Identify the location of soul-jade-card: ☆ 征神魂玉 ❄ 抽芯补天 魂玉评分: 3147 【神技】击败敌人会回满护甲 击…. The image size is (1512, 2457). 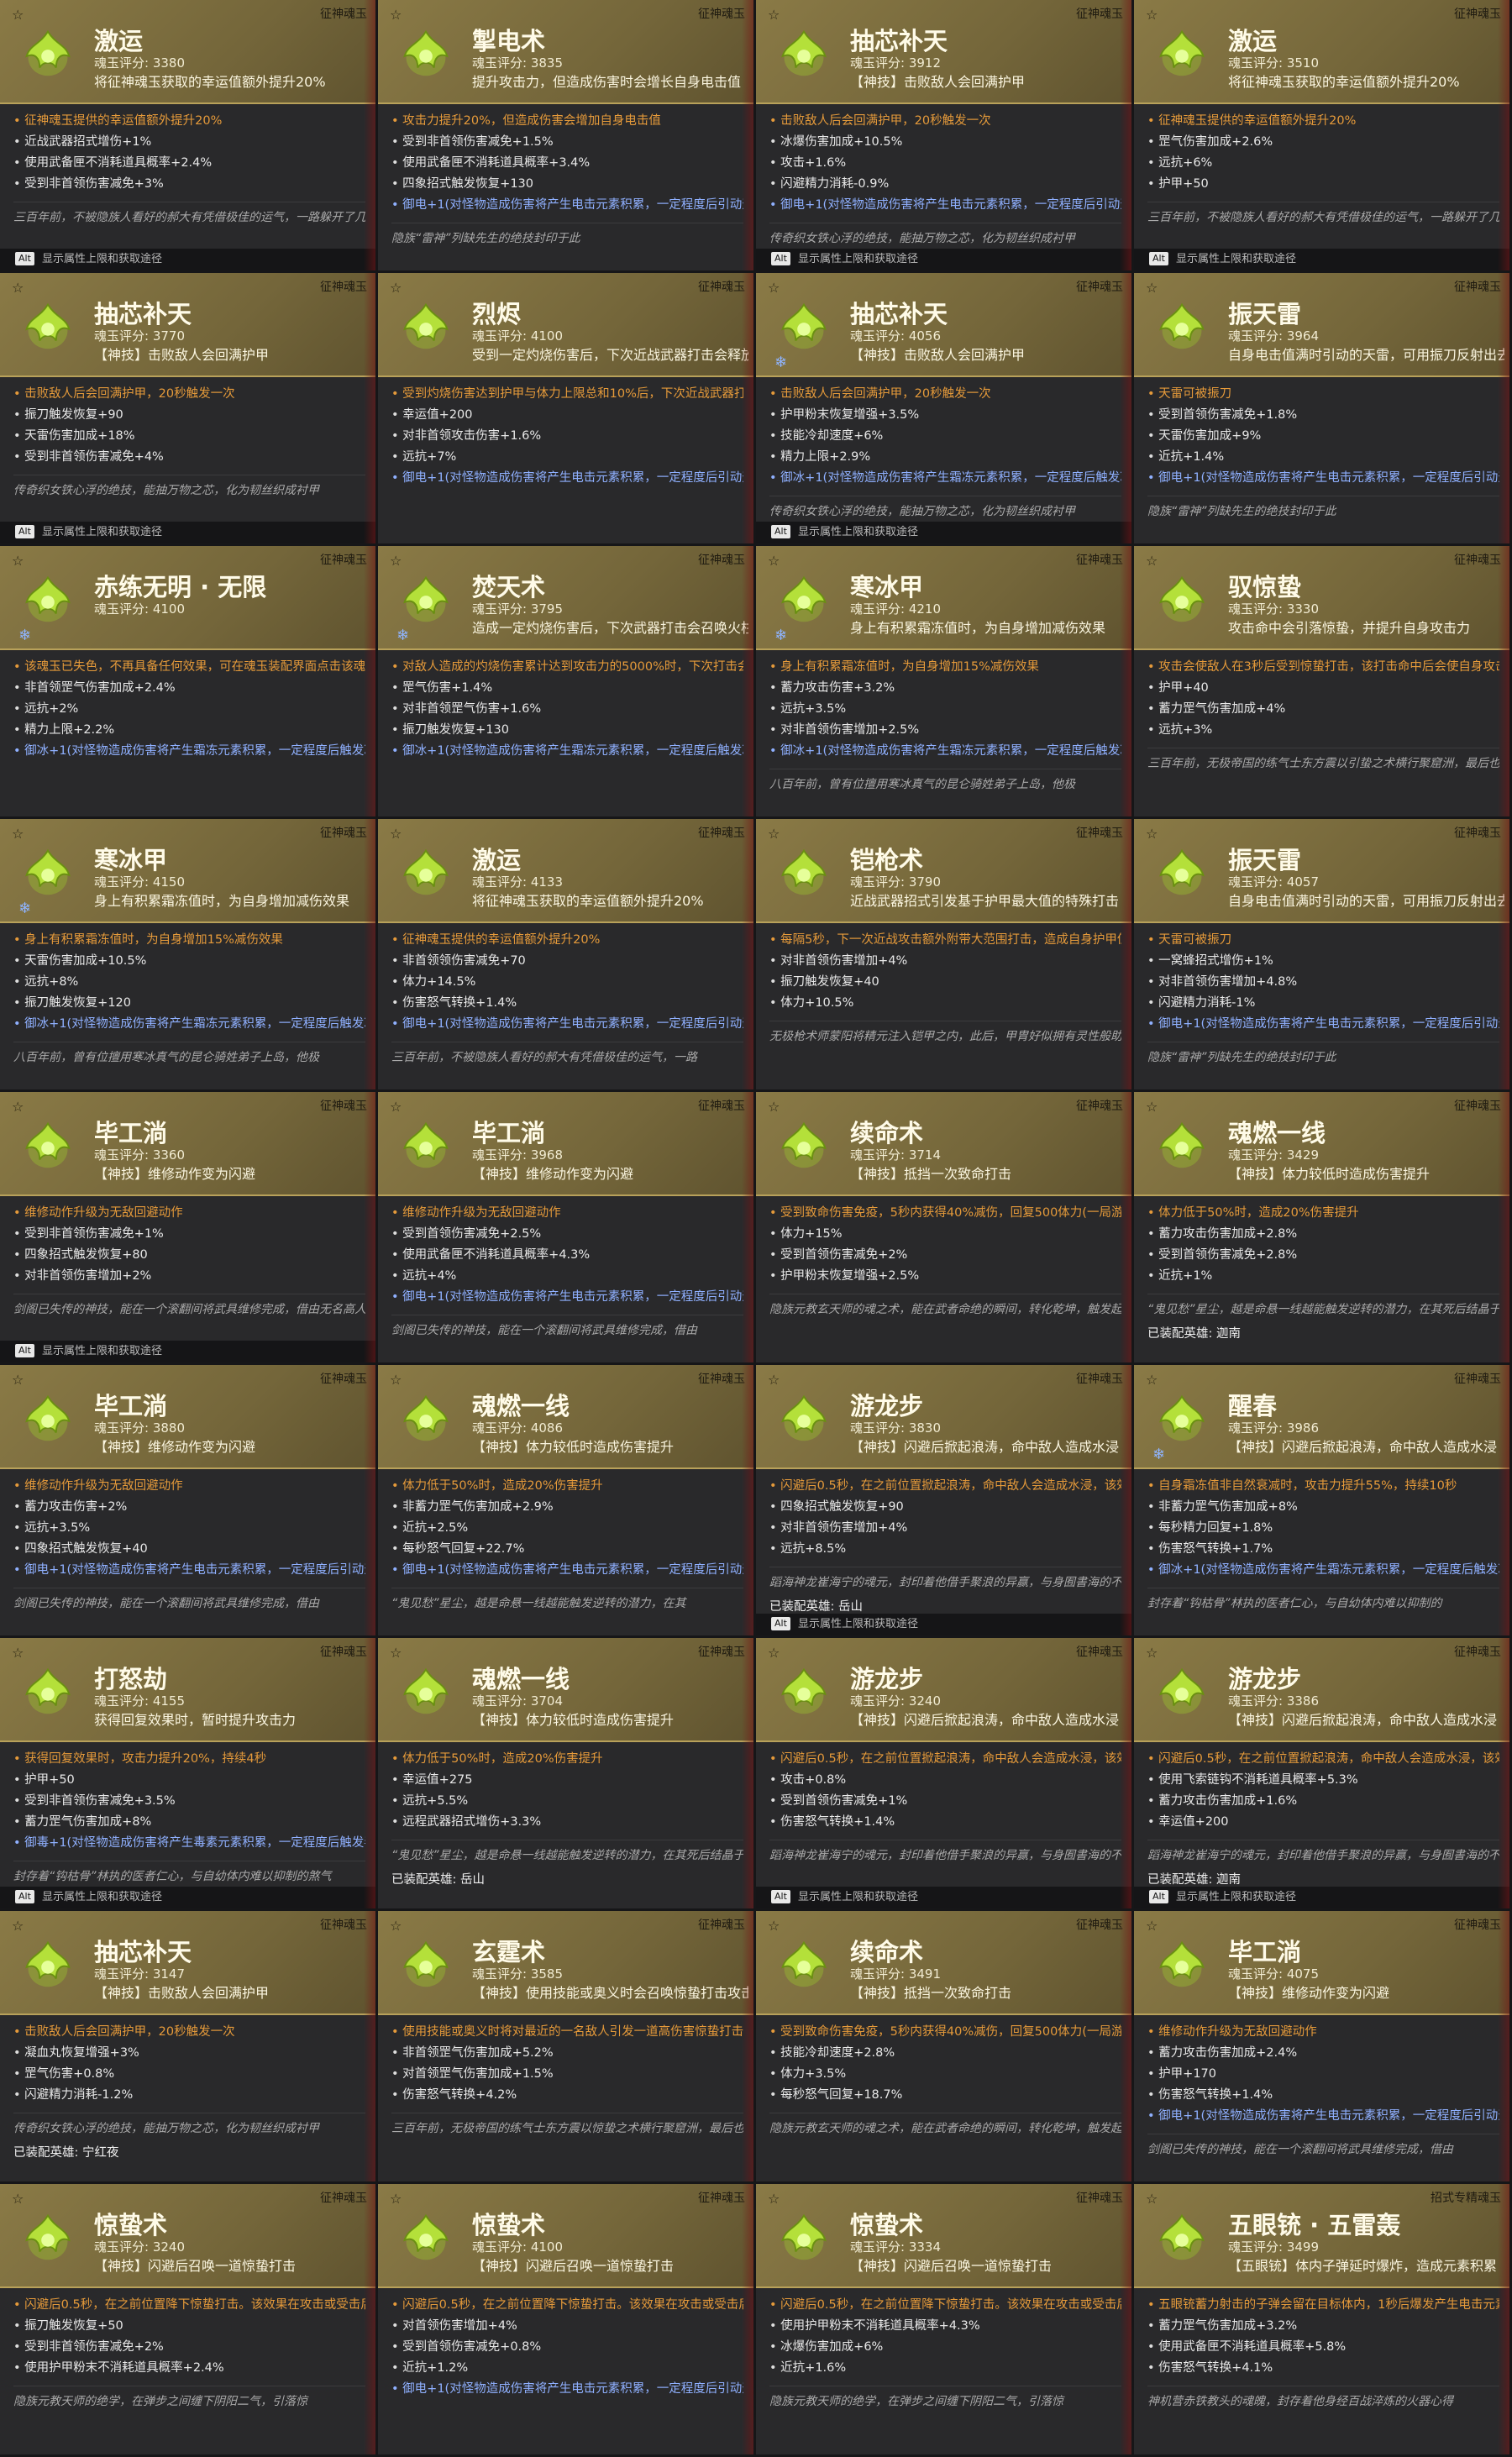
(189, 2047).